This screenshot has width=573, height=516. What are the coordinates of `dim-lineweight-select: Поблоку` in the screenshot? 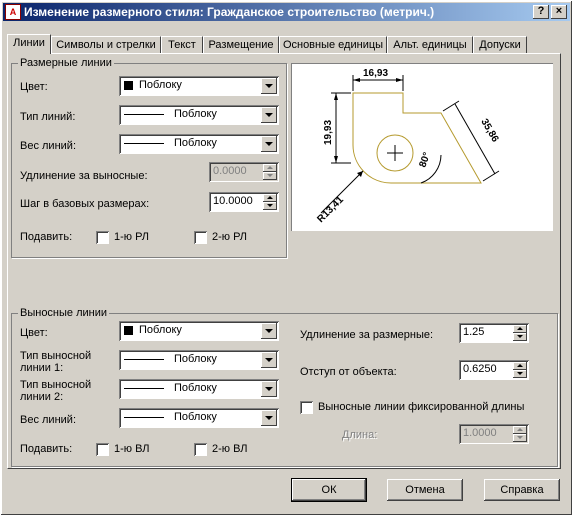 It's located at (199, 144).